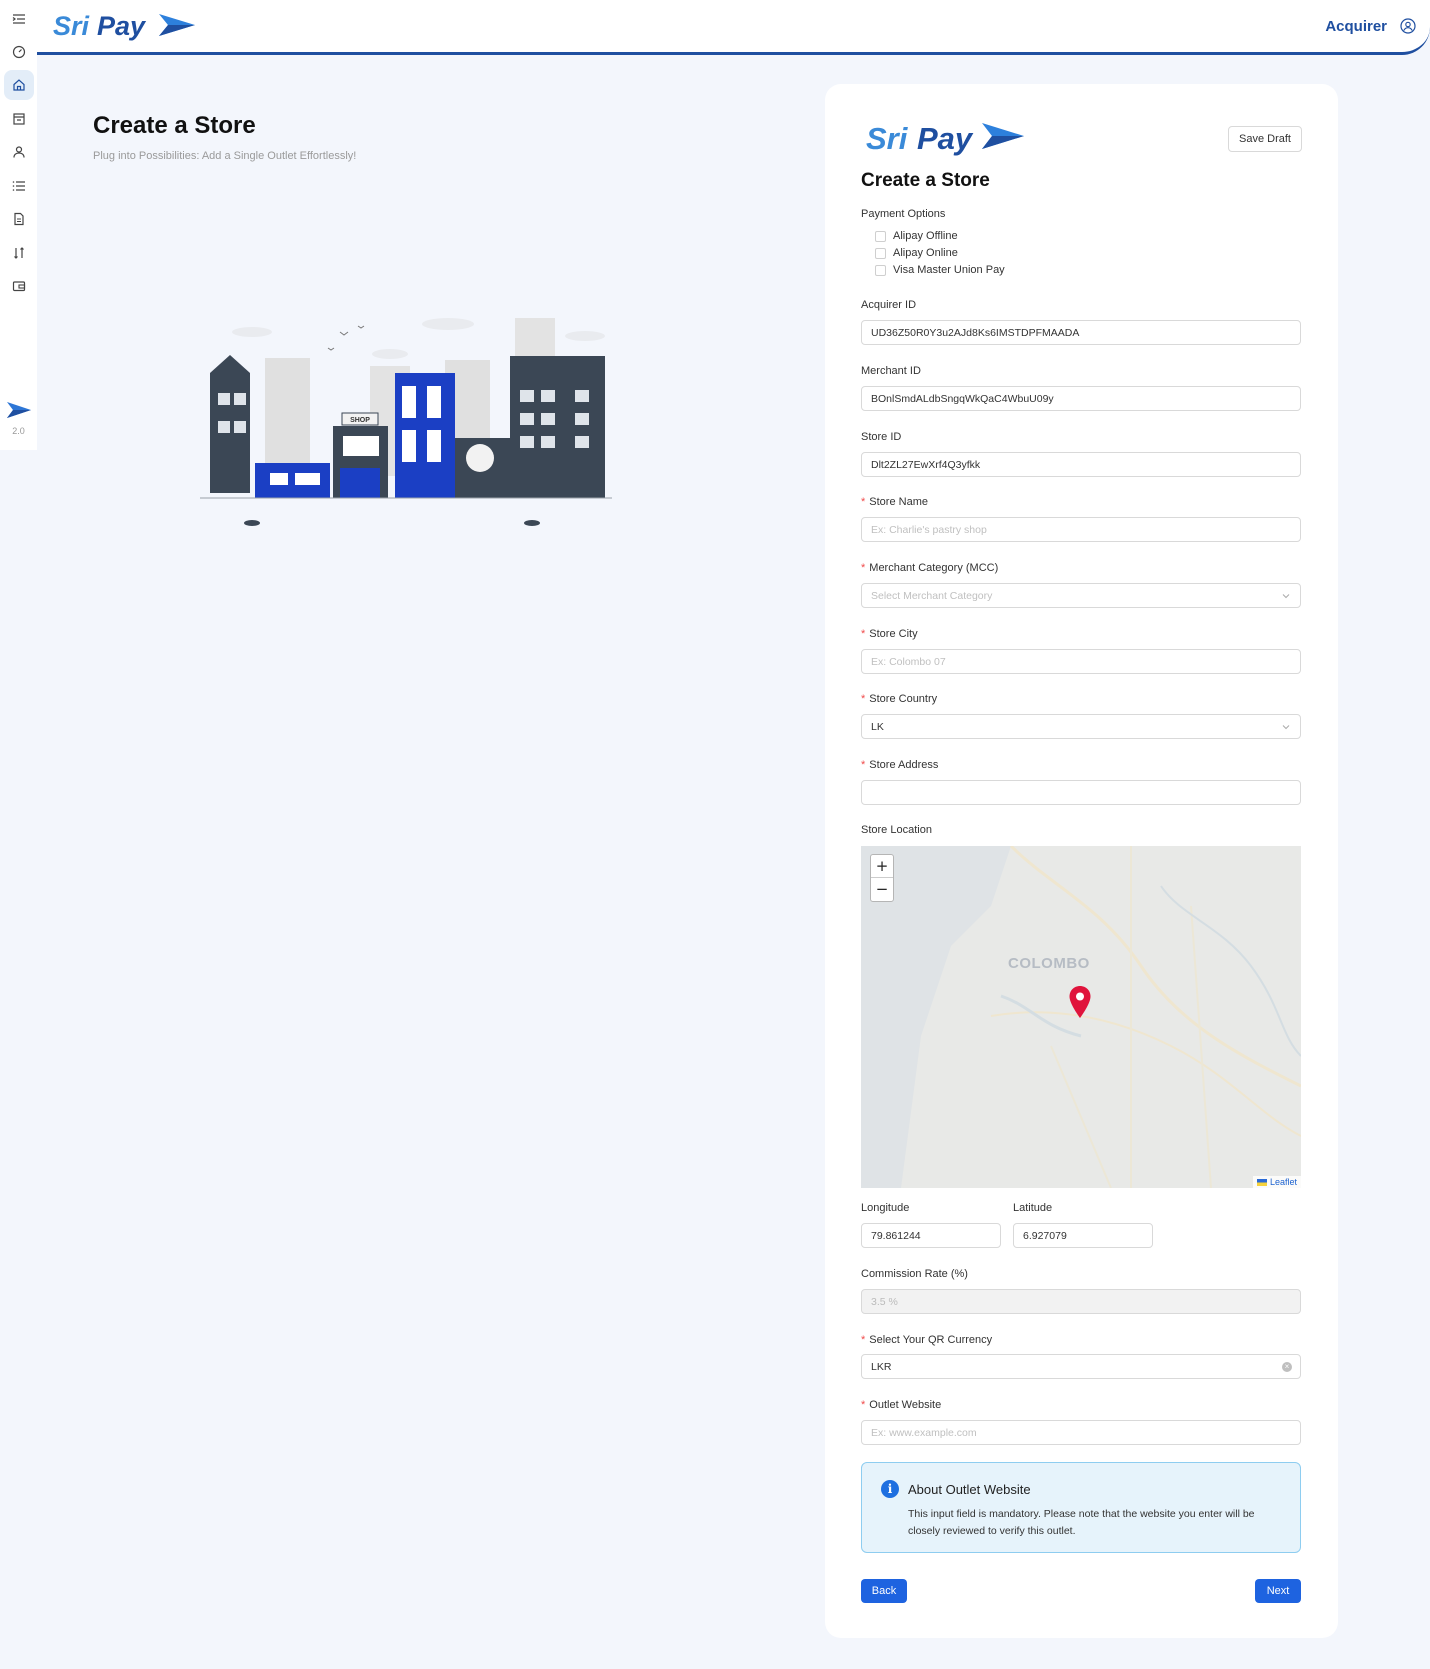  Describe the element at coordinates (903, 214) in the screenshot. I see `payment-options-label: Payment Options` at that location.